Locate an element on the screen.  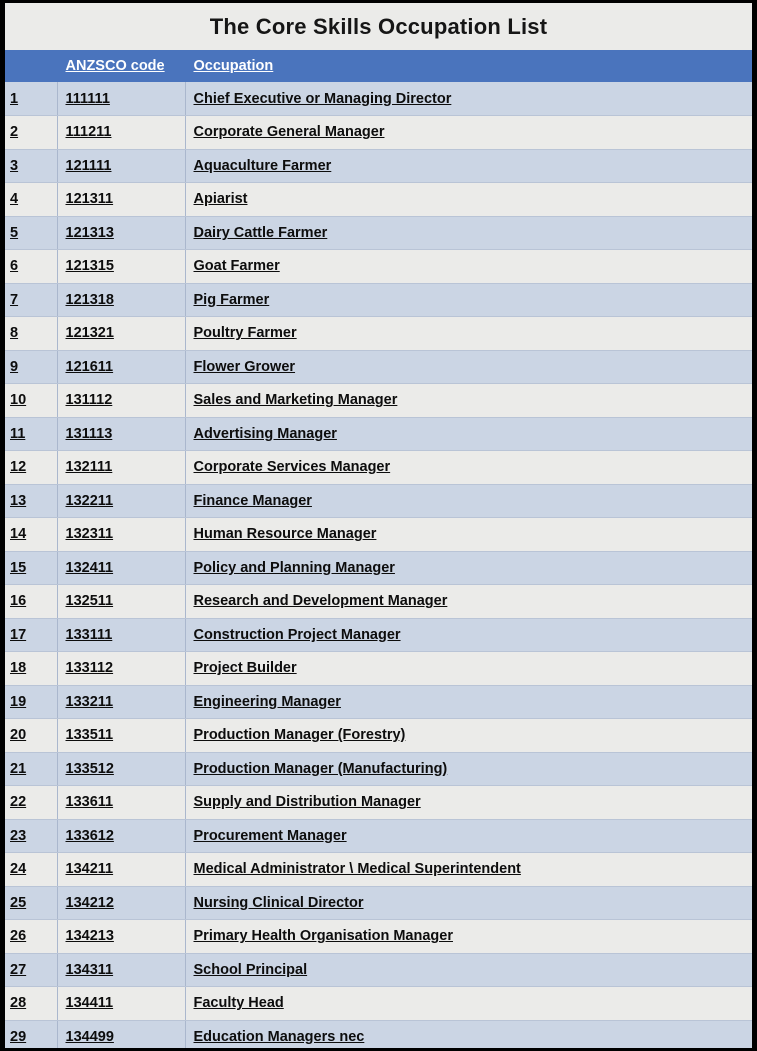
anzsco-code-cell: 134211 is located at coordinates (121, 869).